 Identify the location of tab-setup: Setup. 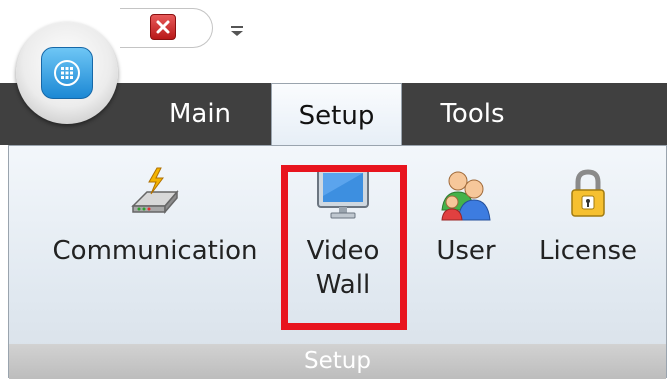
(336, 115).